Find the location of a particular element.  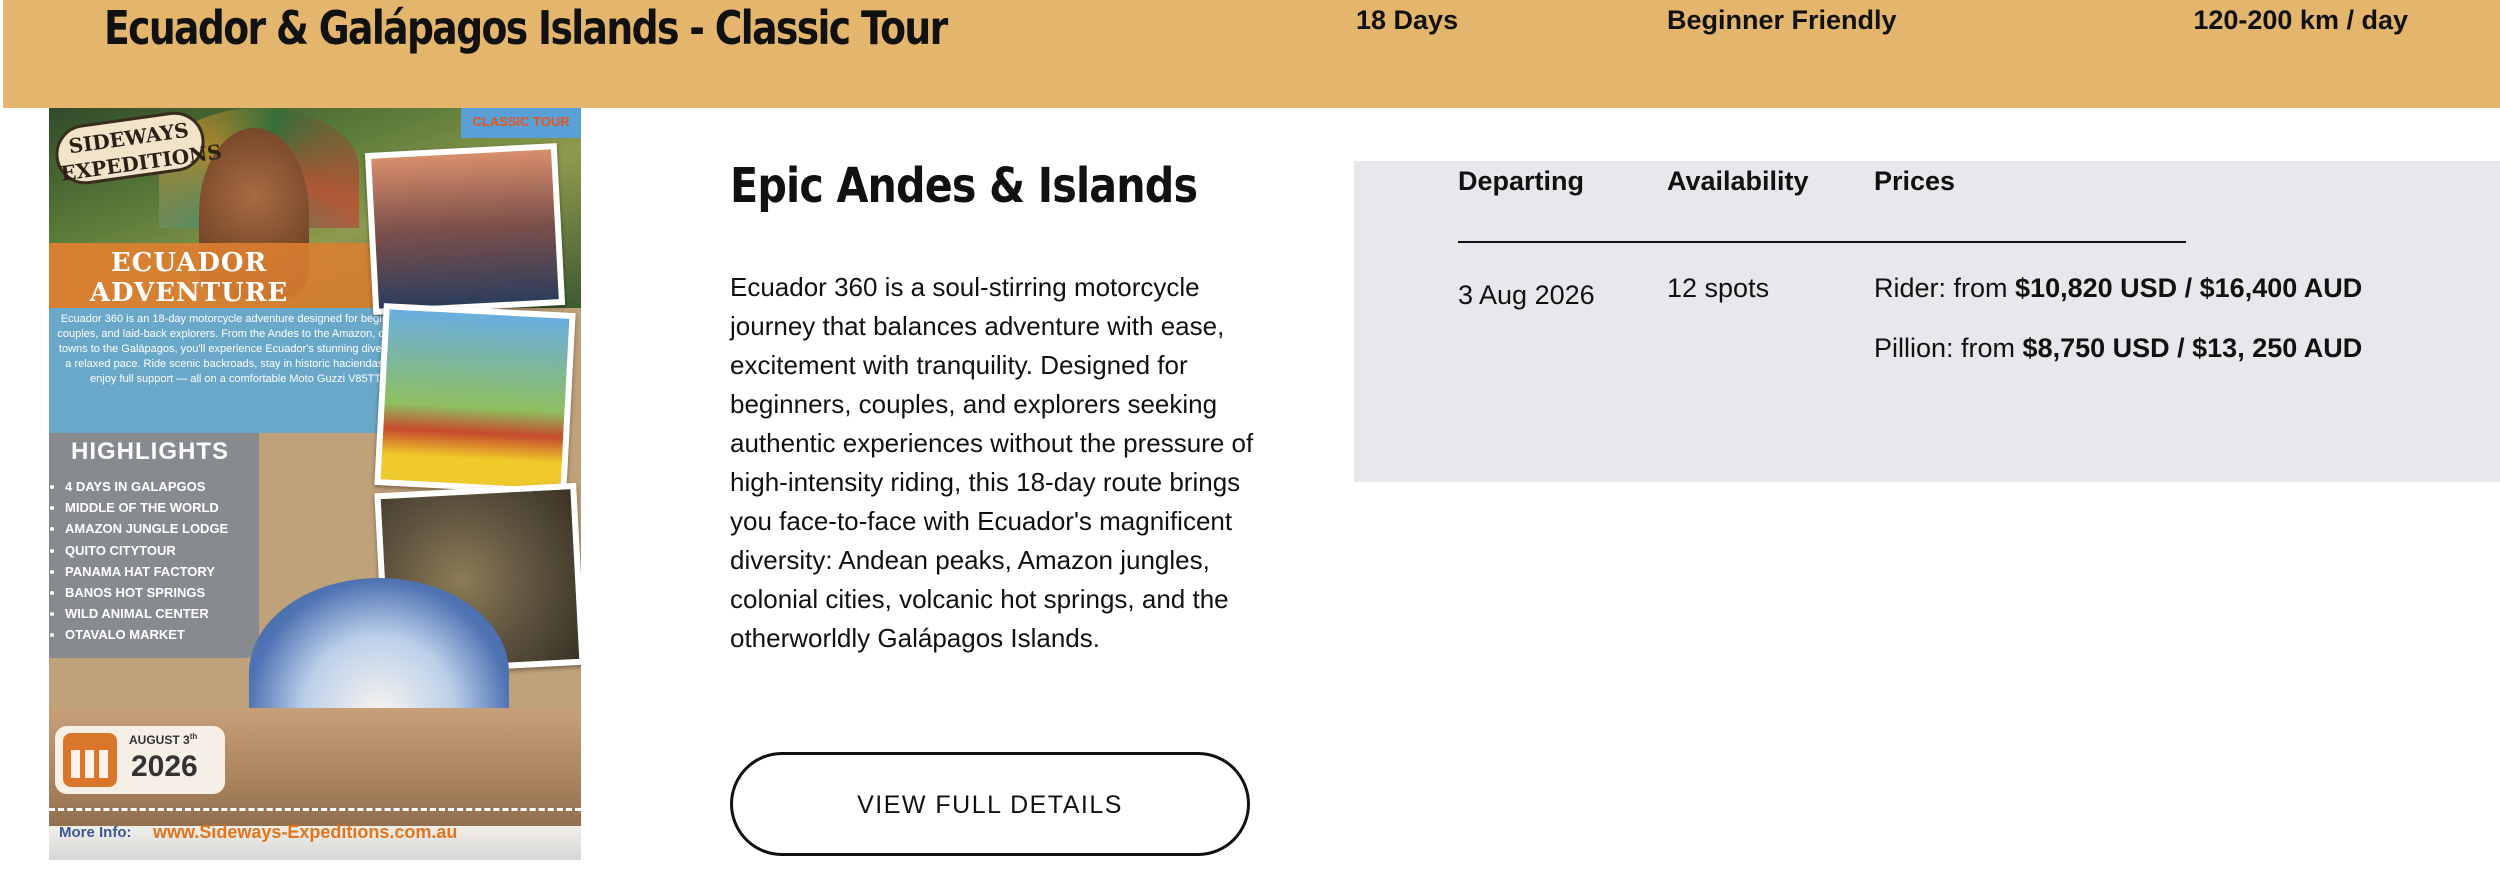

poster-date-month: AUGUST 3th is located at coordinates (163, 739).